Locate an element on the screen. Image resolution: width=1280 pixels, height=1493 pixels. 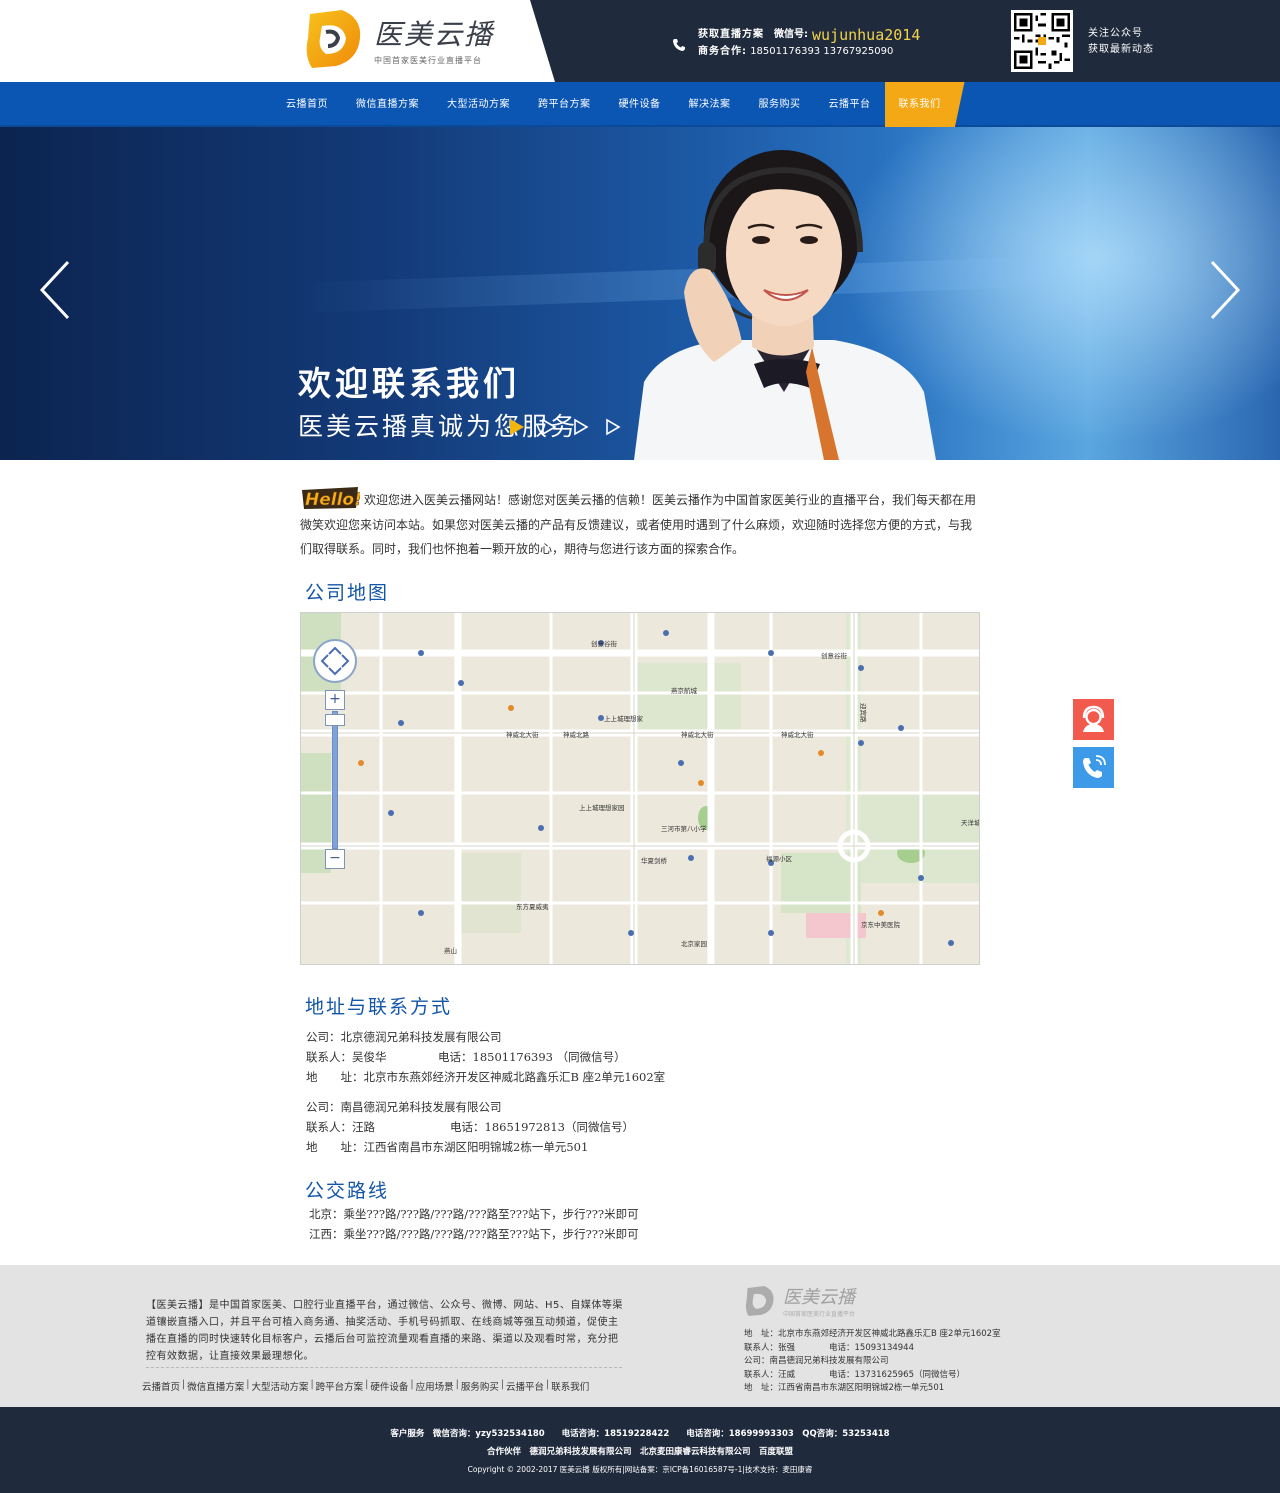
map-label-shenwei-1: 神威北大街 is located at coordinates (522, 734).